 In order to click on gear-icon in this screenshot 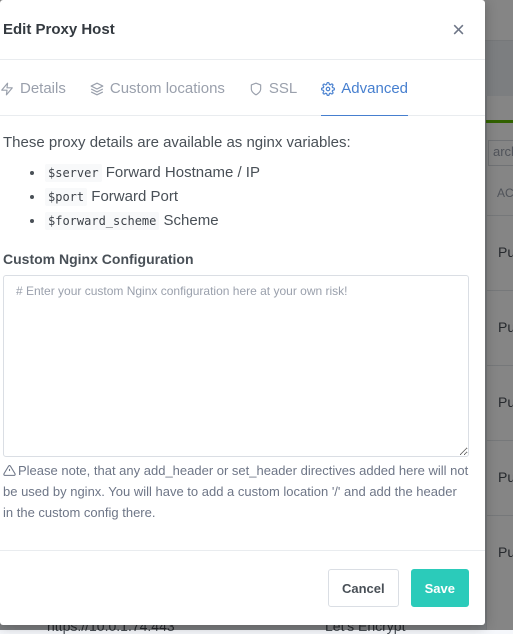, I will do `click(328, 88)`.